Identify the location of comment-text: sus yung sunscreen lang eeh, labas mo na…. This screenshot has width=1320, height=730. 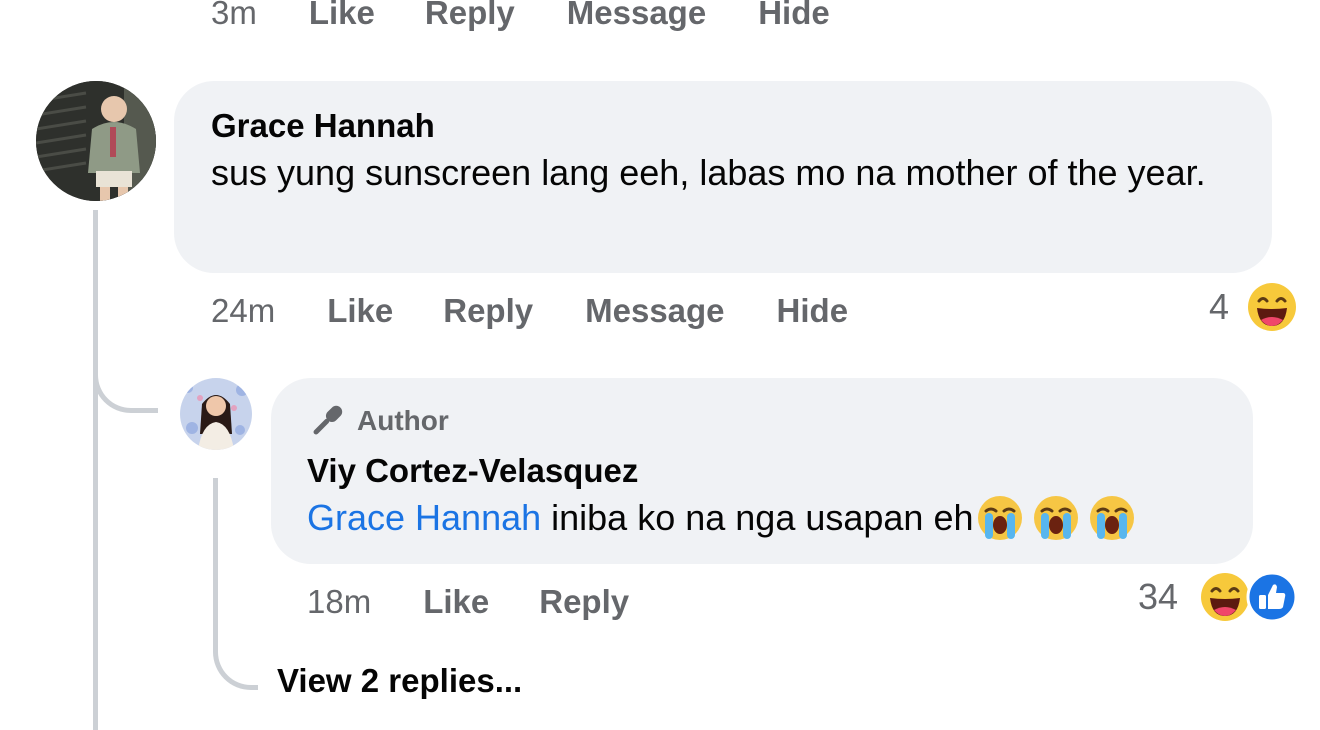
(708, 172).